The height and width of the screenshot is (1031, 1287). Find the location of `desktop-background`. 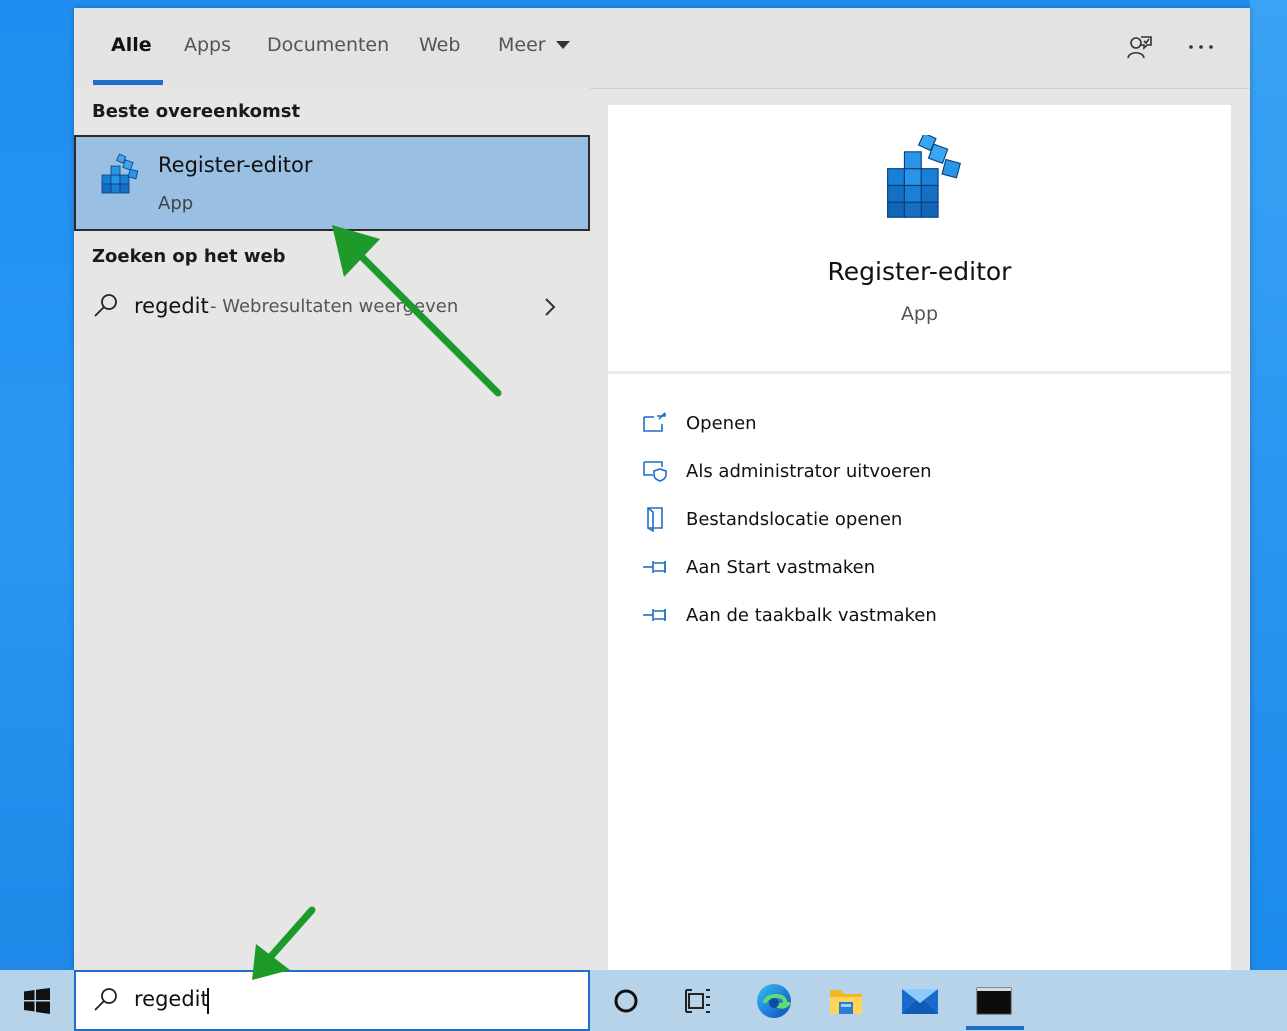

desktop-background is located at coordinates (1268, 485).